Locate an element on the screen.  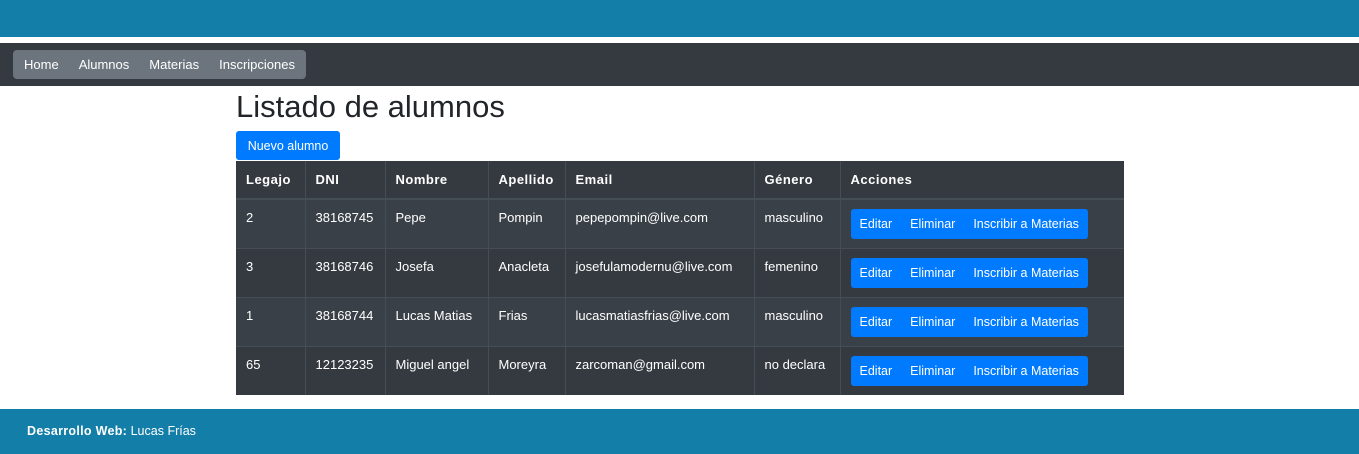
navbar: Home Alumnos Materias Inscripciones is located at coordinates (679, 64).